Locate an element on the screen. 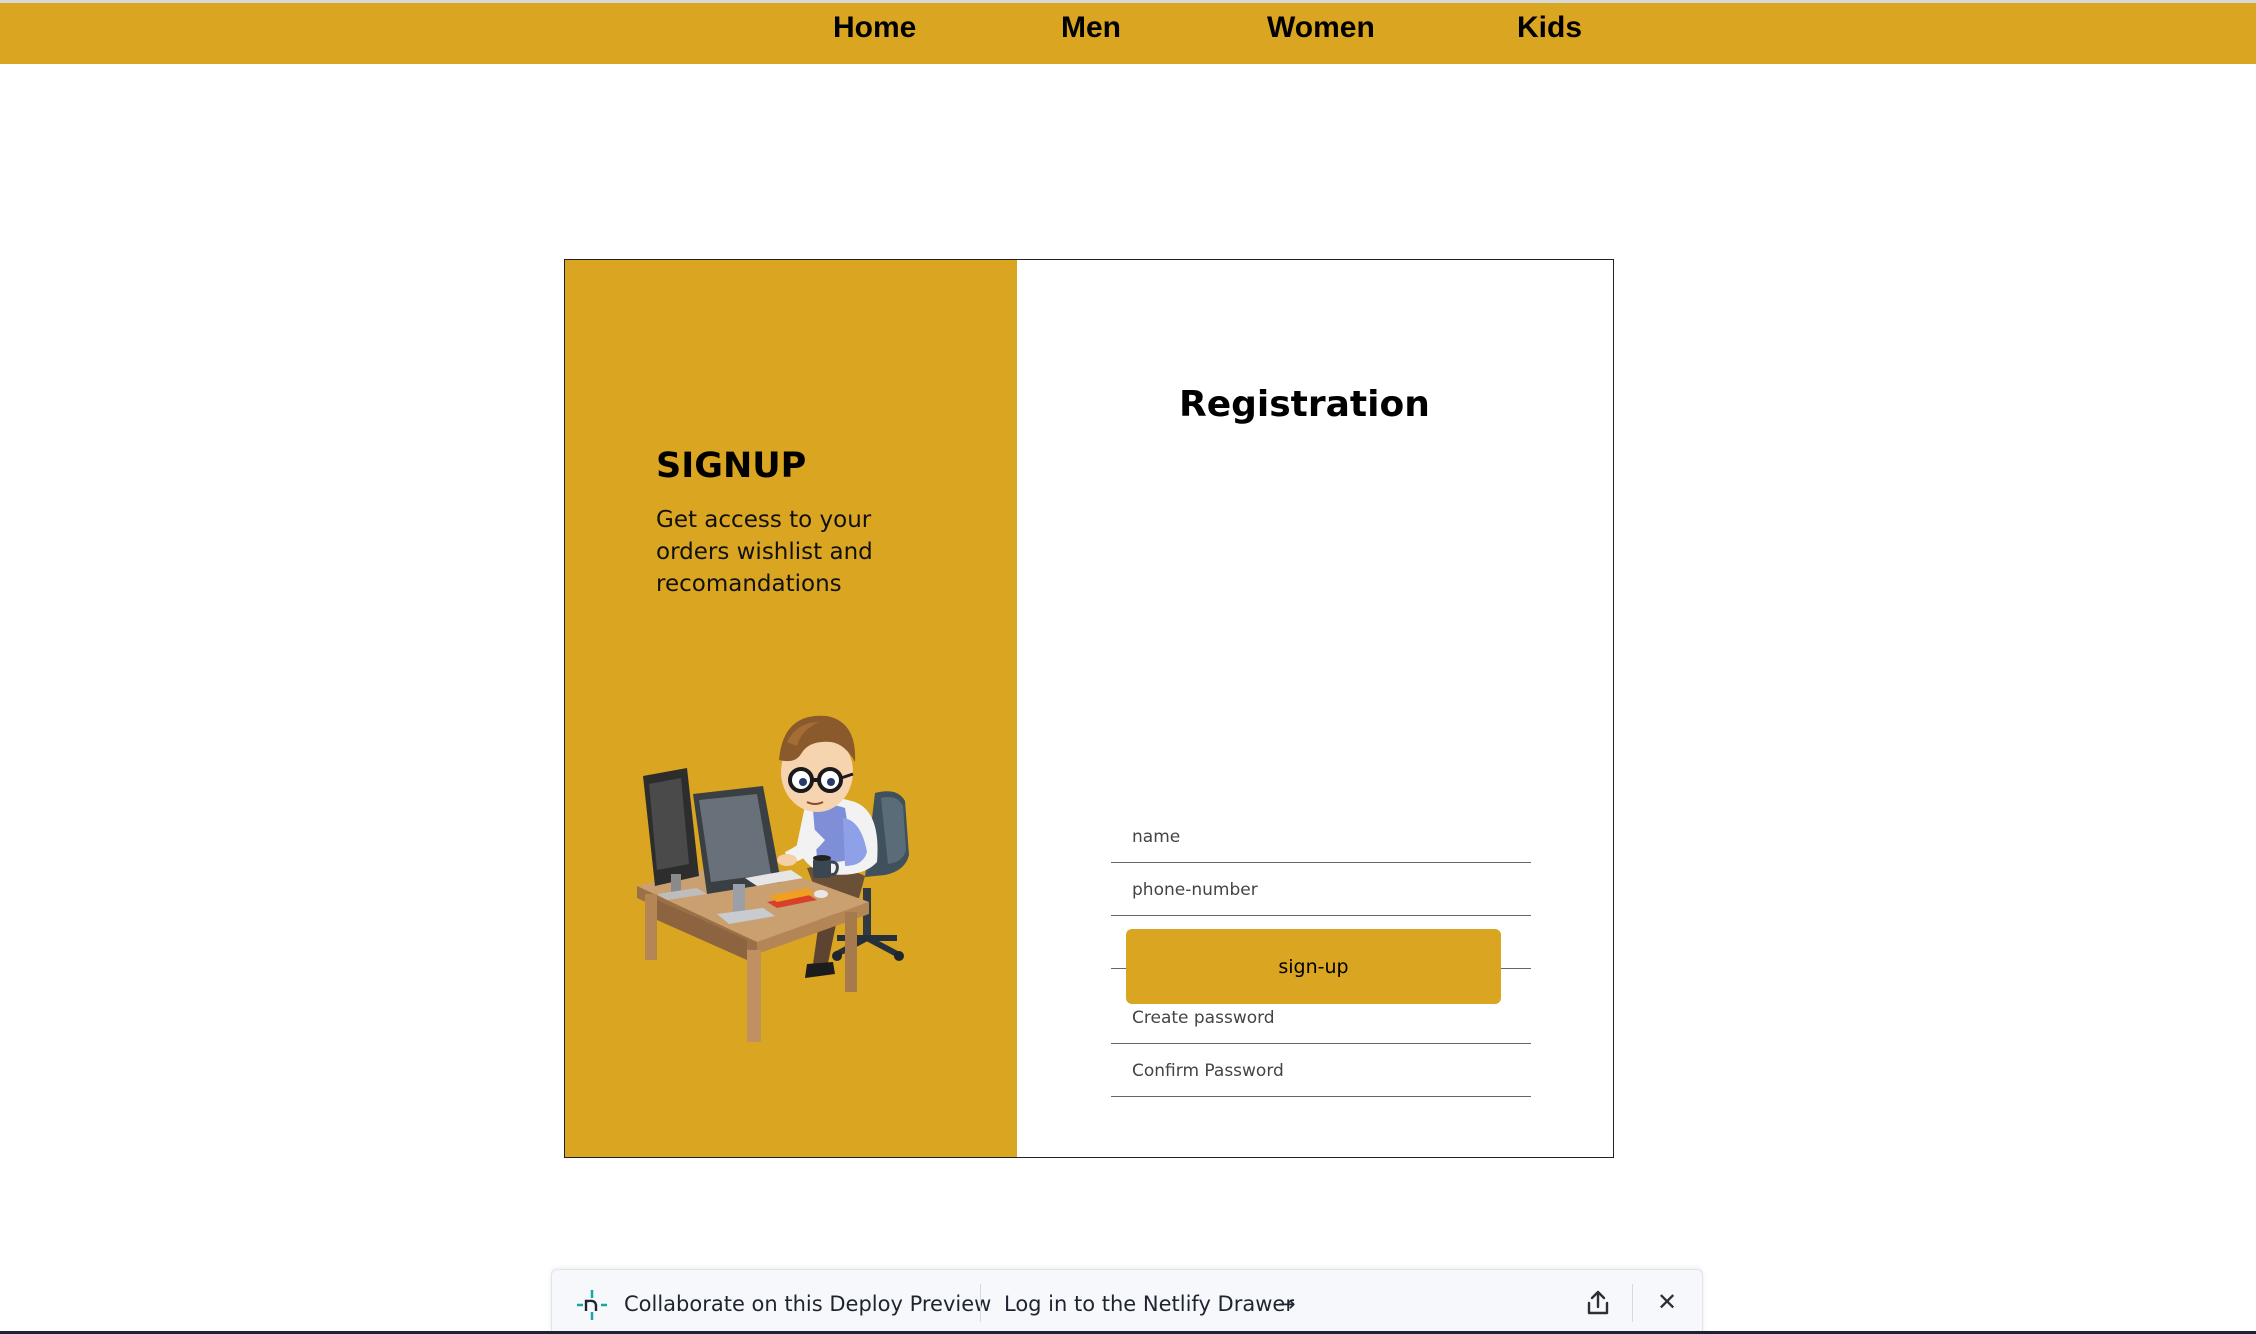 Image resolution: width=2256 pixels, height=1334 pixels. netlify-logo-icon is located at coordinates (592, 1305).